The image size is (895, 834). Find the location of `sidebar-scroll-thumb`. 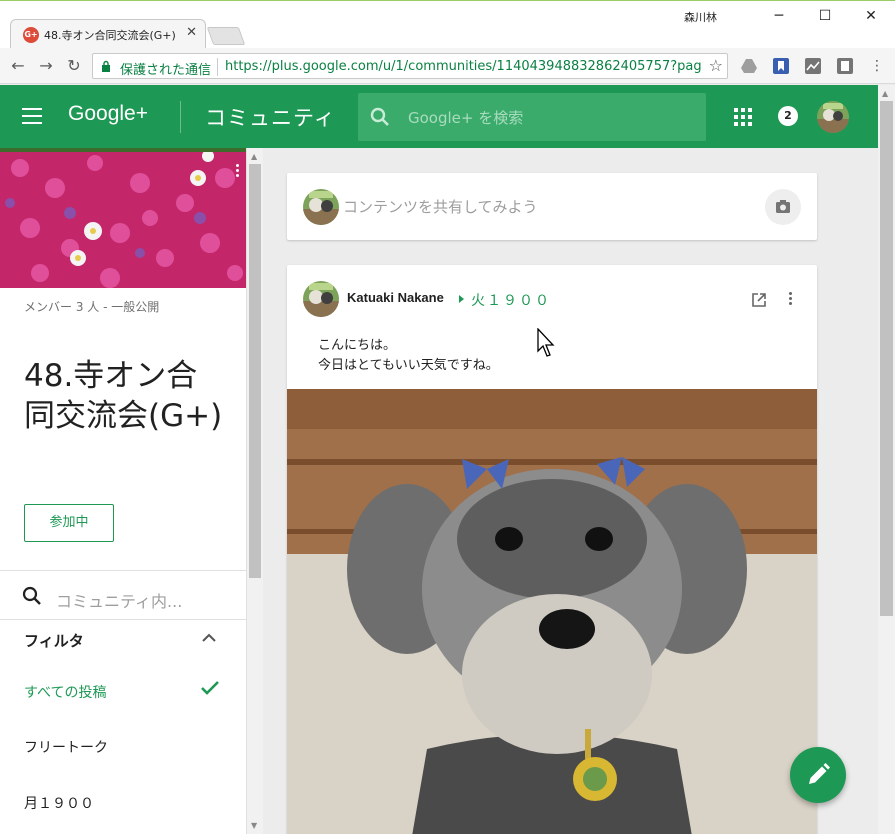

sidebar-scroll-thumb is located at coordinates (255, 371).